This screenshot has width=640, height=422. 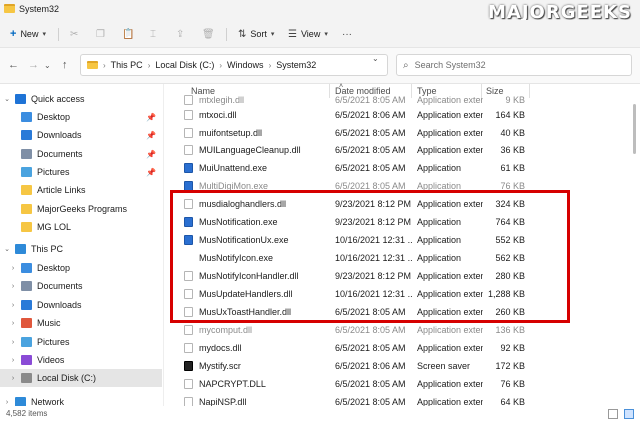 I want to click on sidebar-item: Desktop 📌, so click(x=81, y=117).